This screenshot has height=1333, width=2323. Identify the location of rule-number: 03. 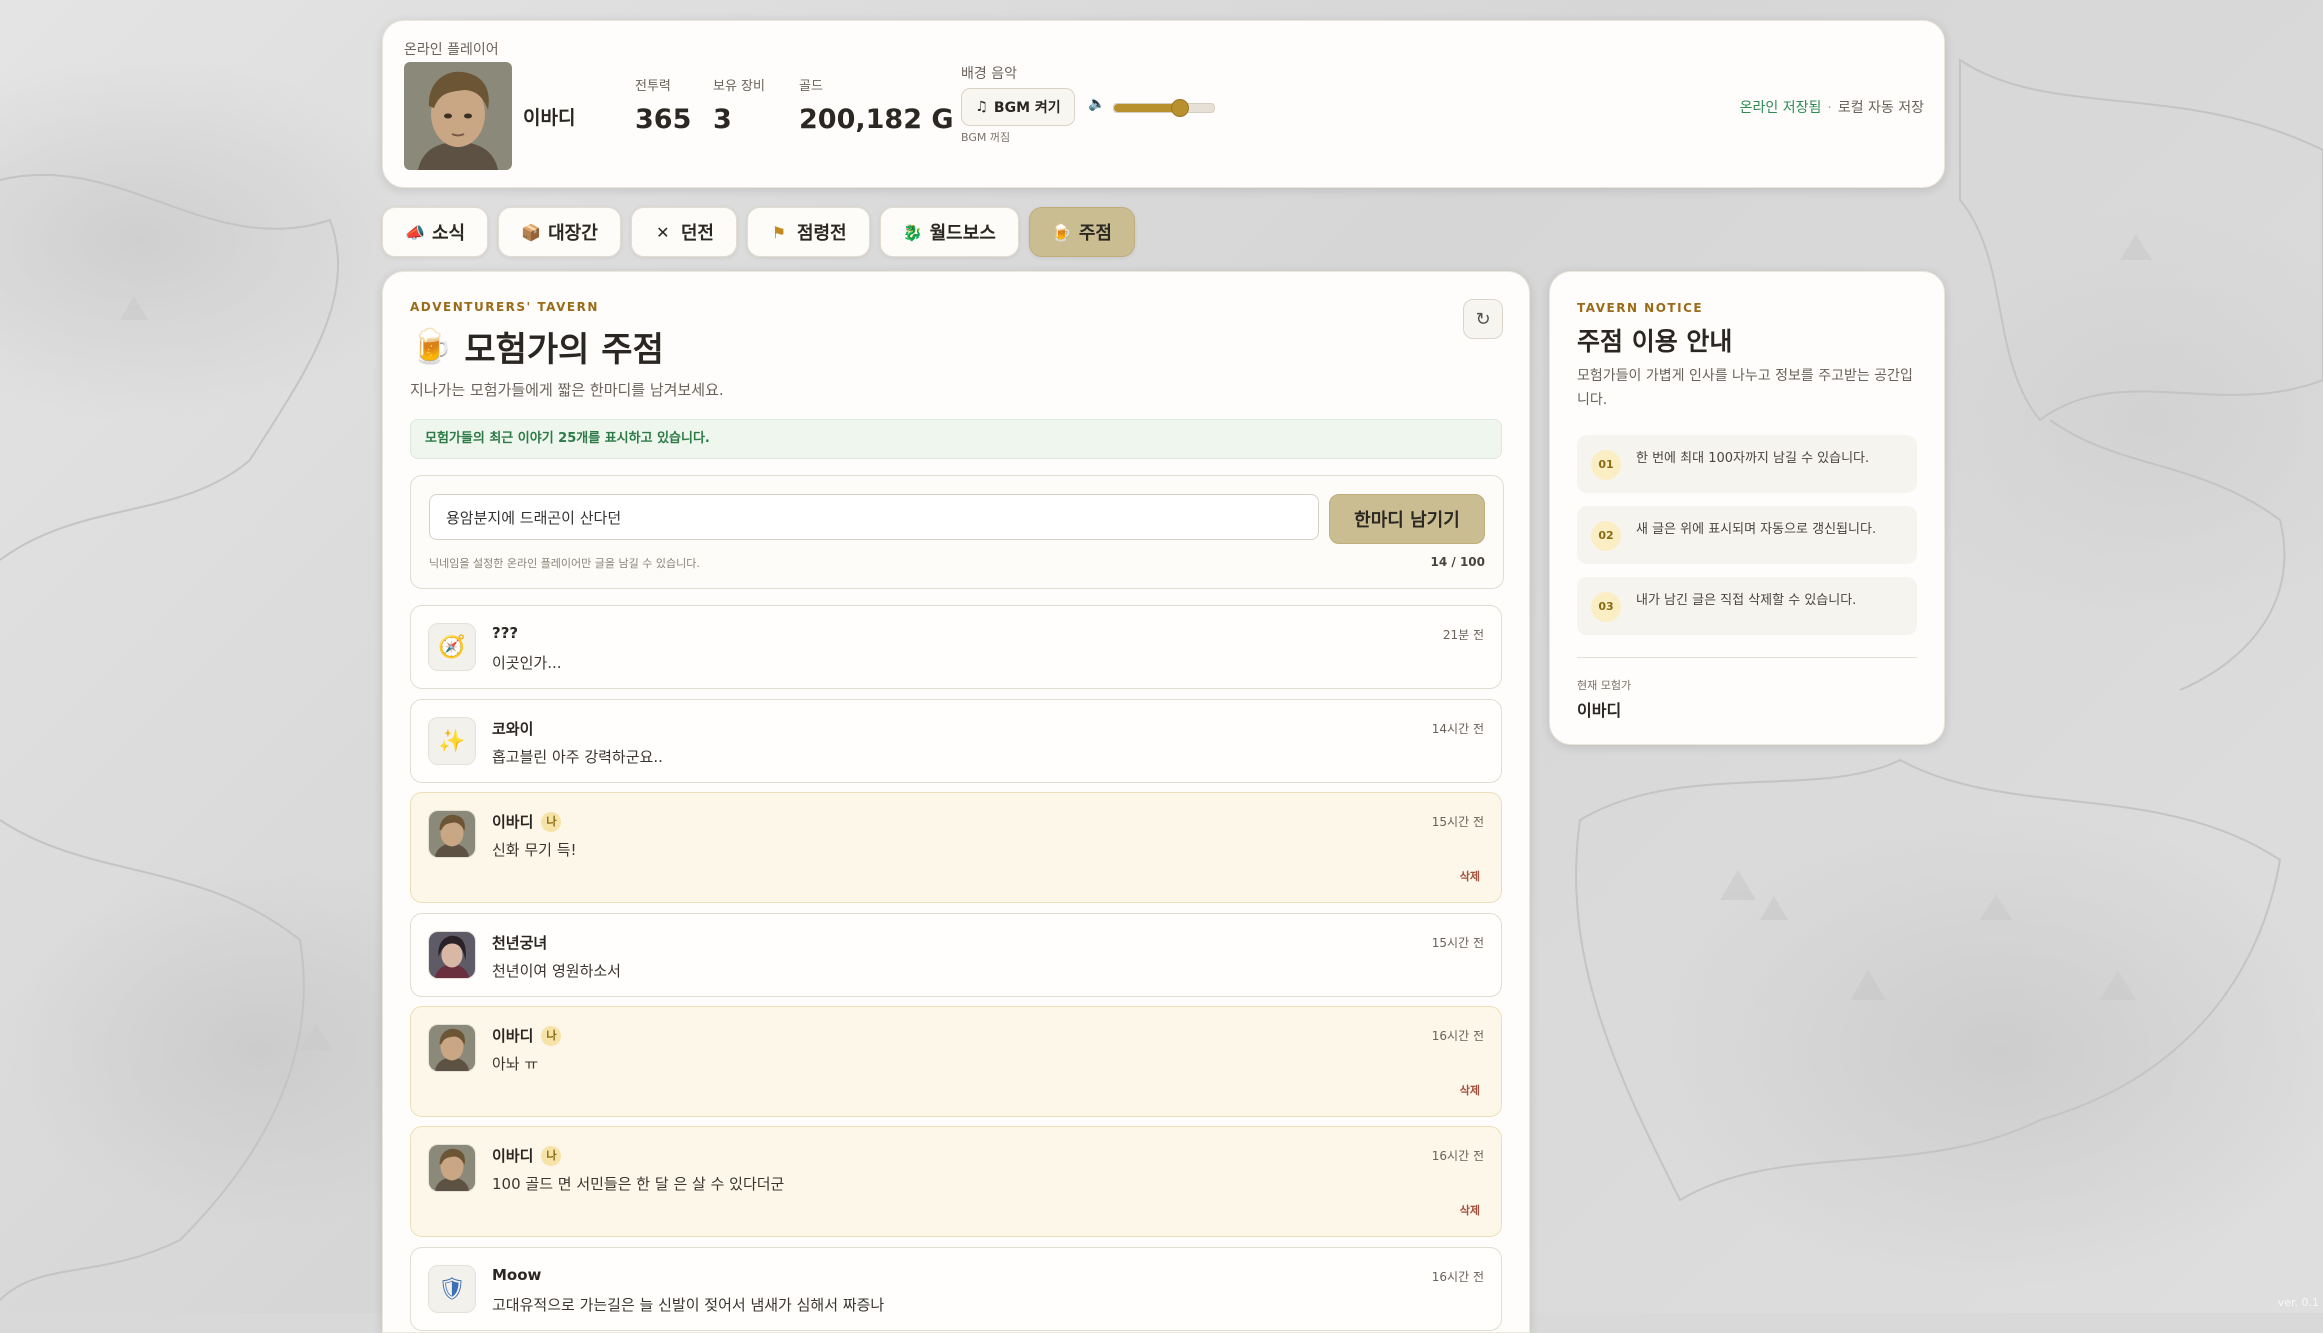
(1606, 607).